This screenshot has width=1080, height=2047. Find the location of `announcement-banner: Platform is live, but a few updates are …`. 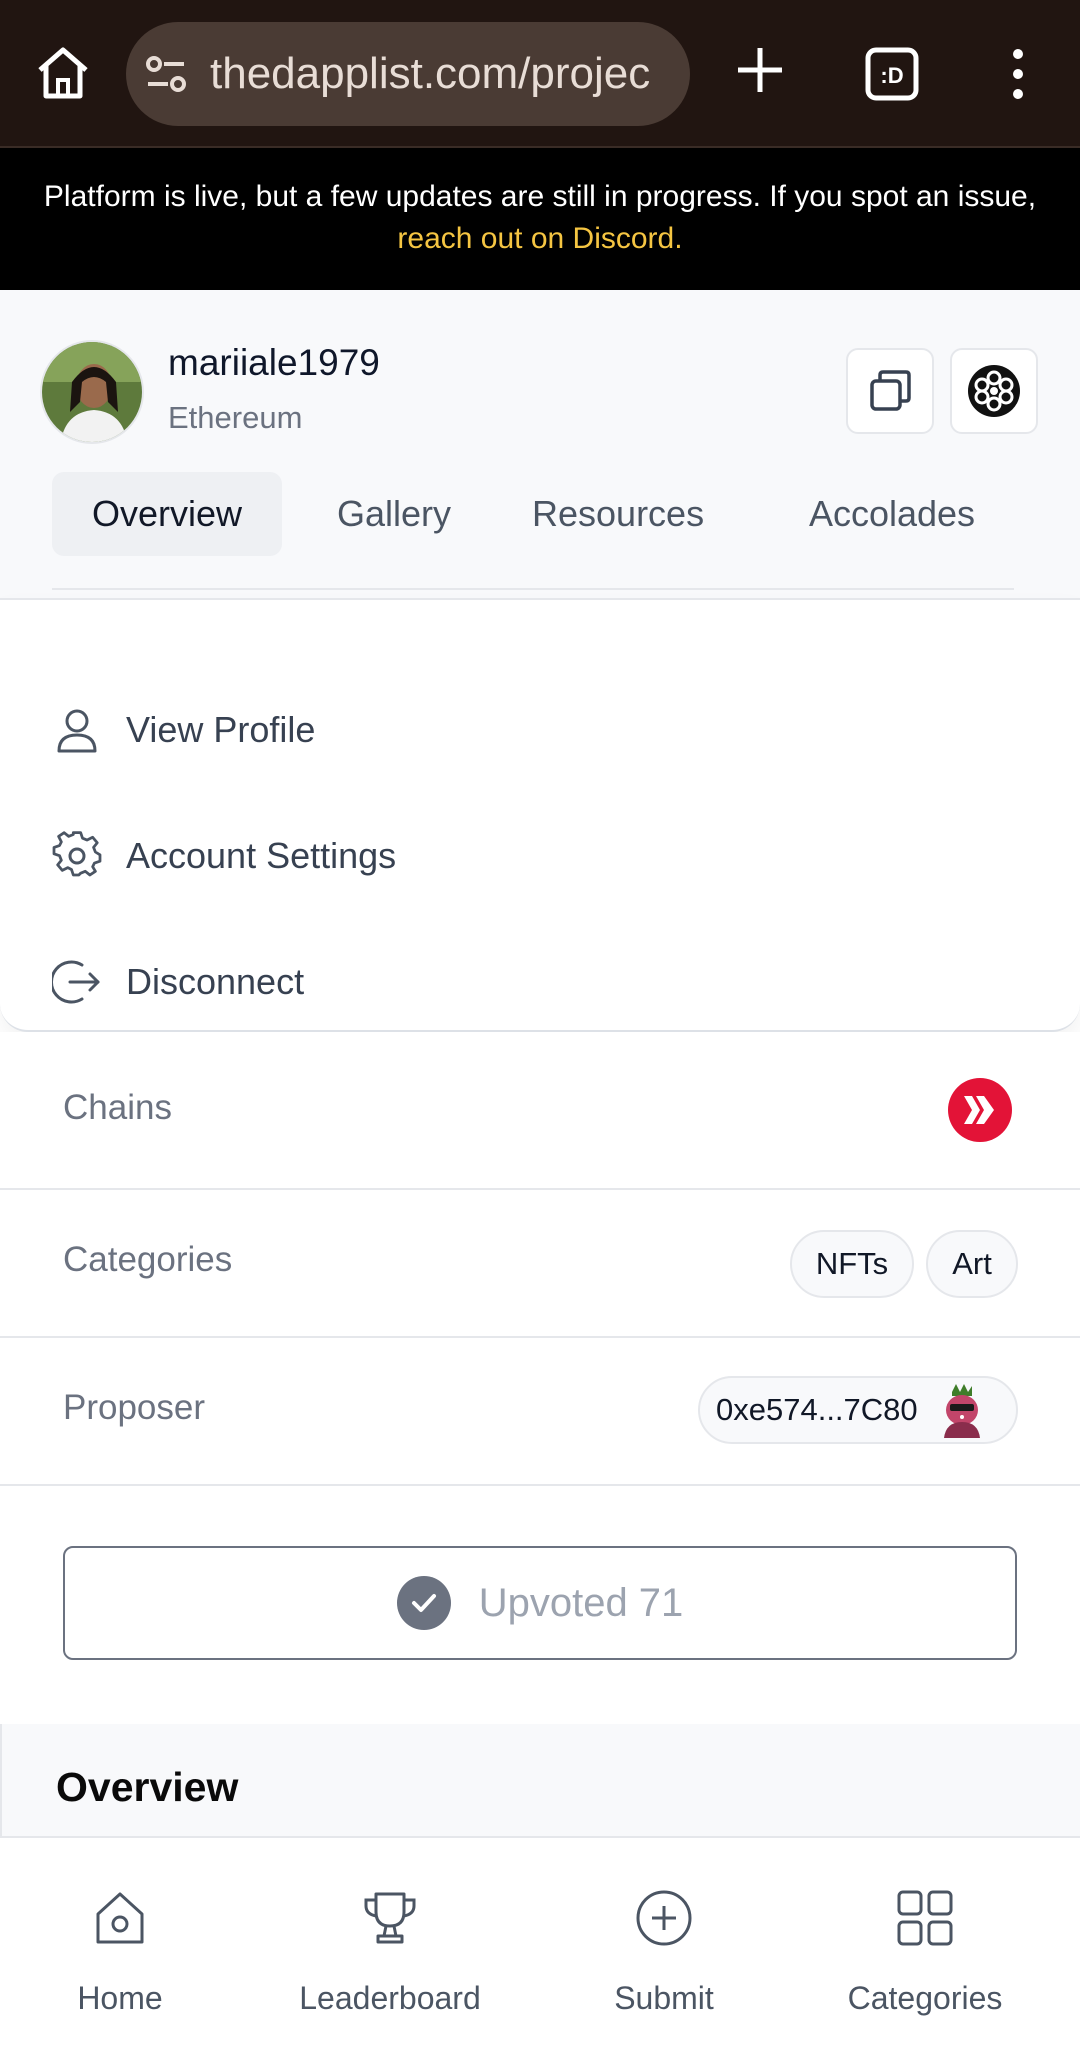

announcement-banner: Platform is live, but a few updates are … is located at coordinates (540, 219).